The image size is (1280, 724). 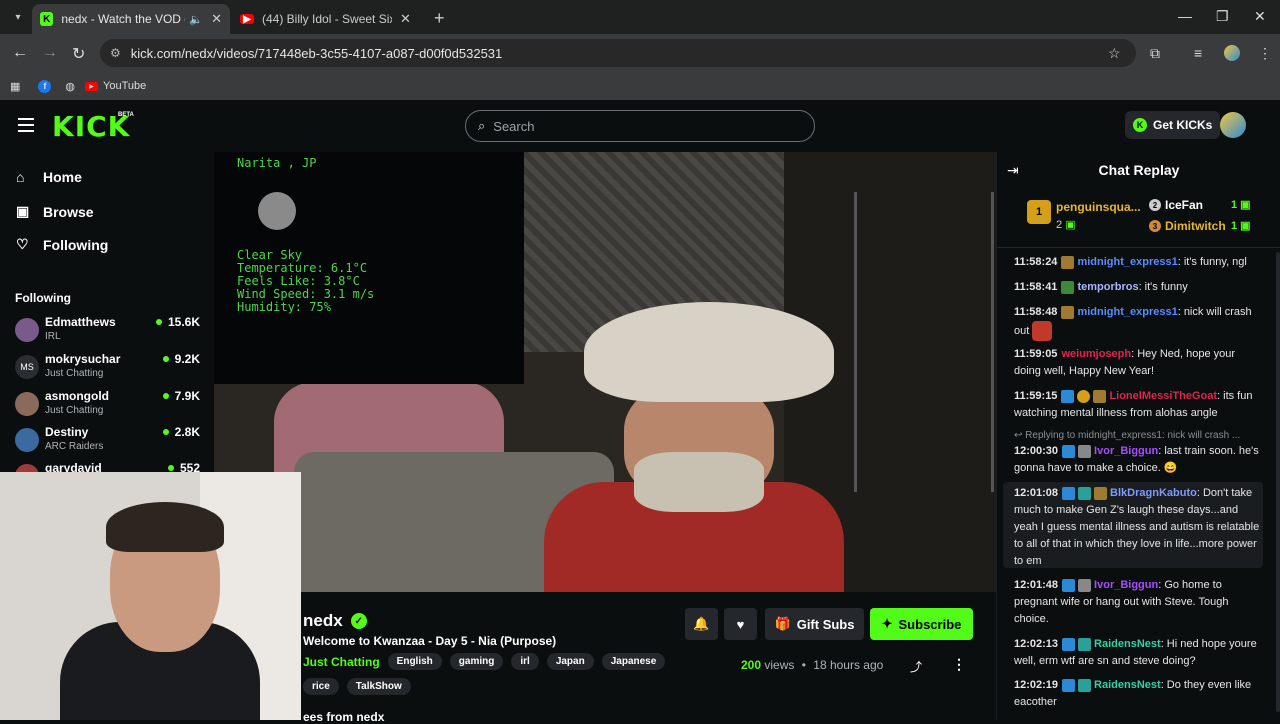 I want to click on globe-icon: ◍, so click(x=70, y=86).